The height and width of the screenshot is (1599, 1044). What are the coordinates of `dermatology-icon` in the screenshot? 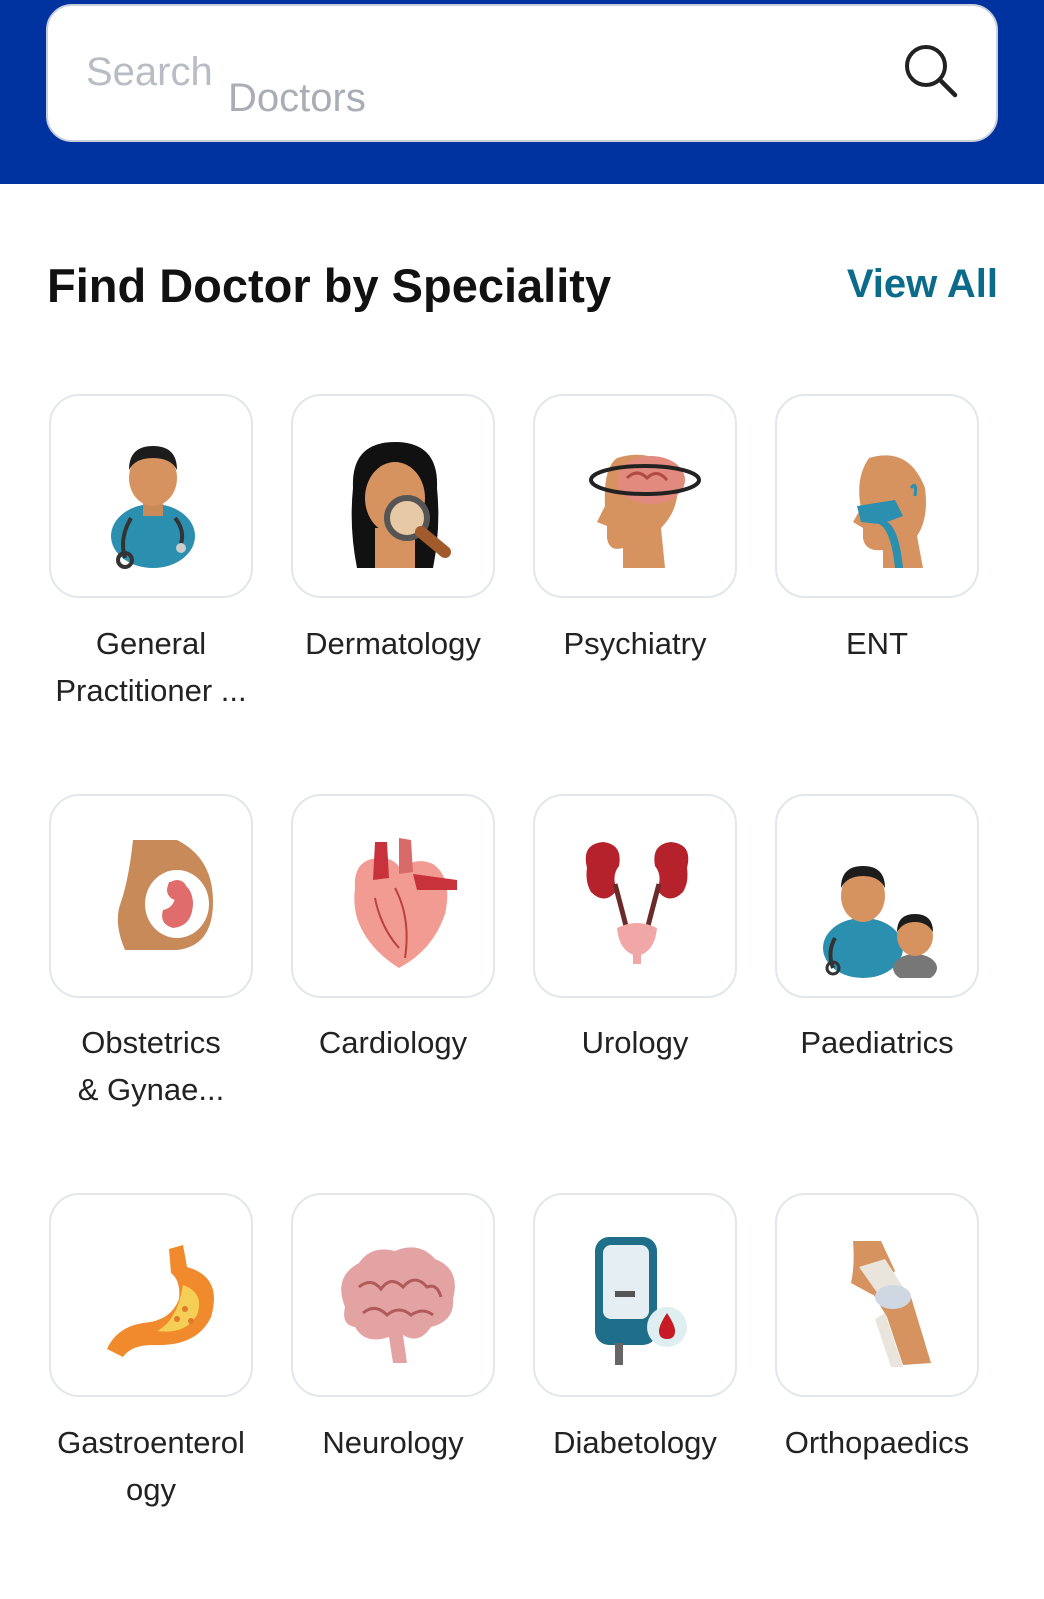 It's located at (401, 505).